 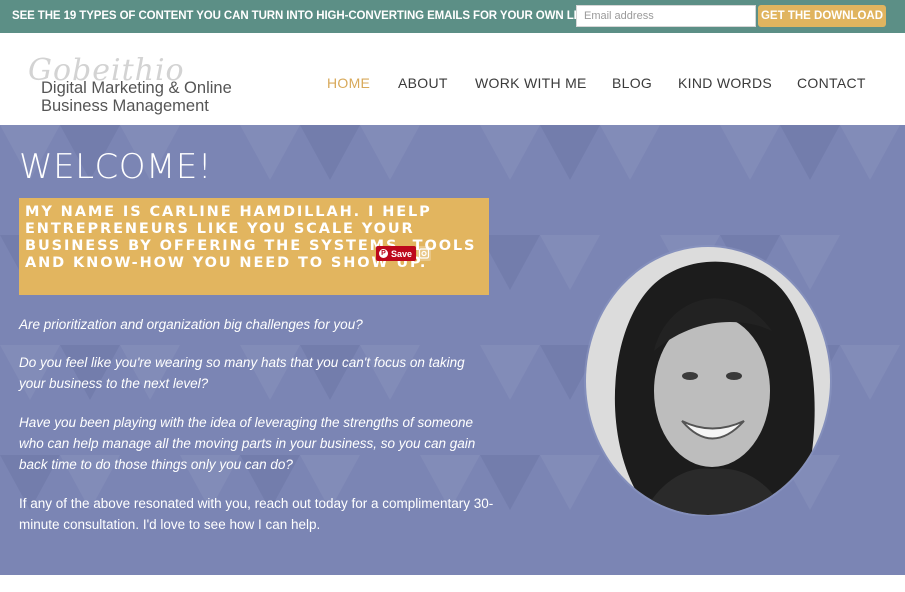 What do you see at coordinates (125, 106) in the screenshot?
I see `logo-tagline-line2: Business Management` at bounding box center [125, 106].